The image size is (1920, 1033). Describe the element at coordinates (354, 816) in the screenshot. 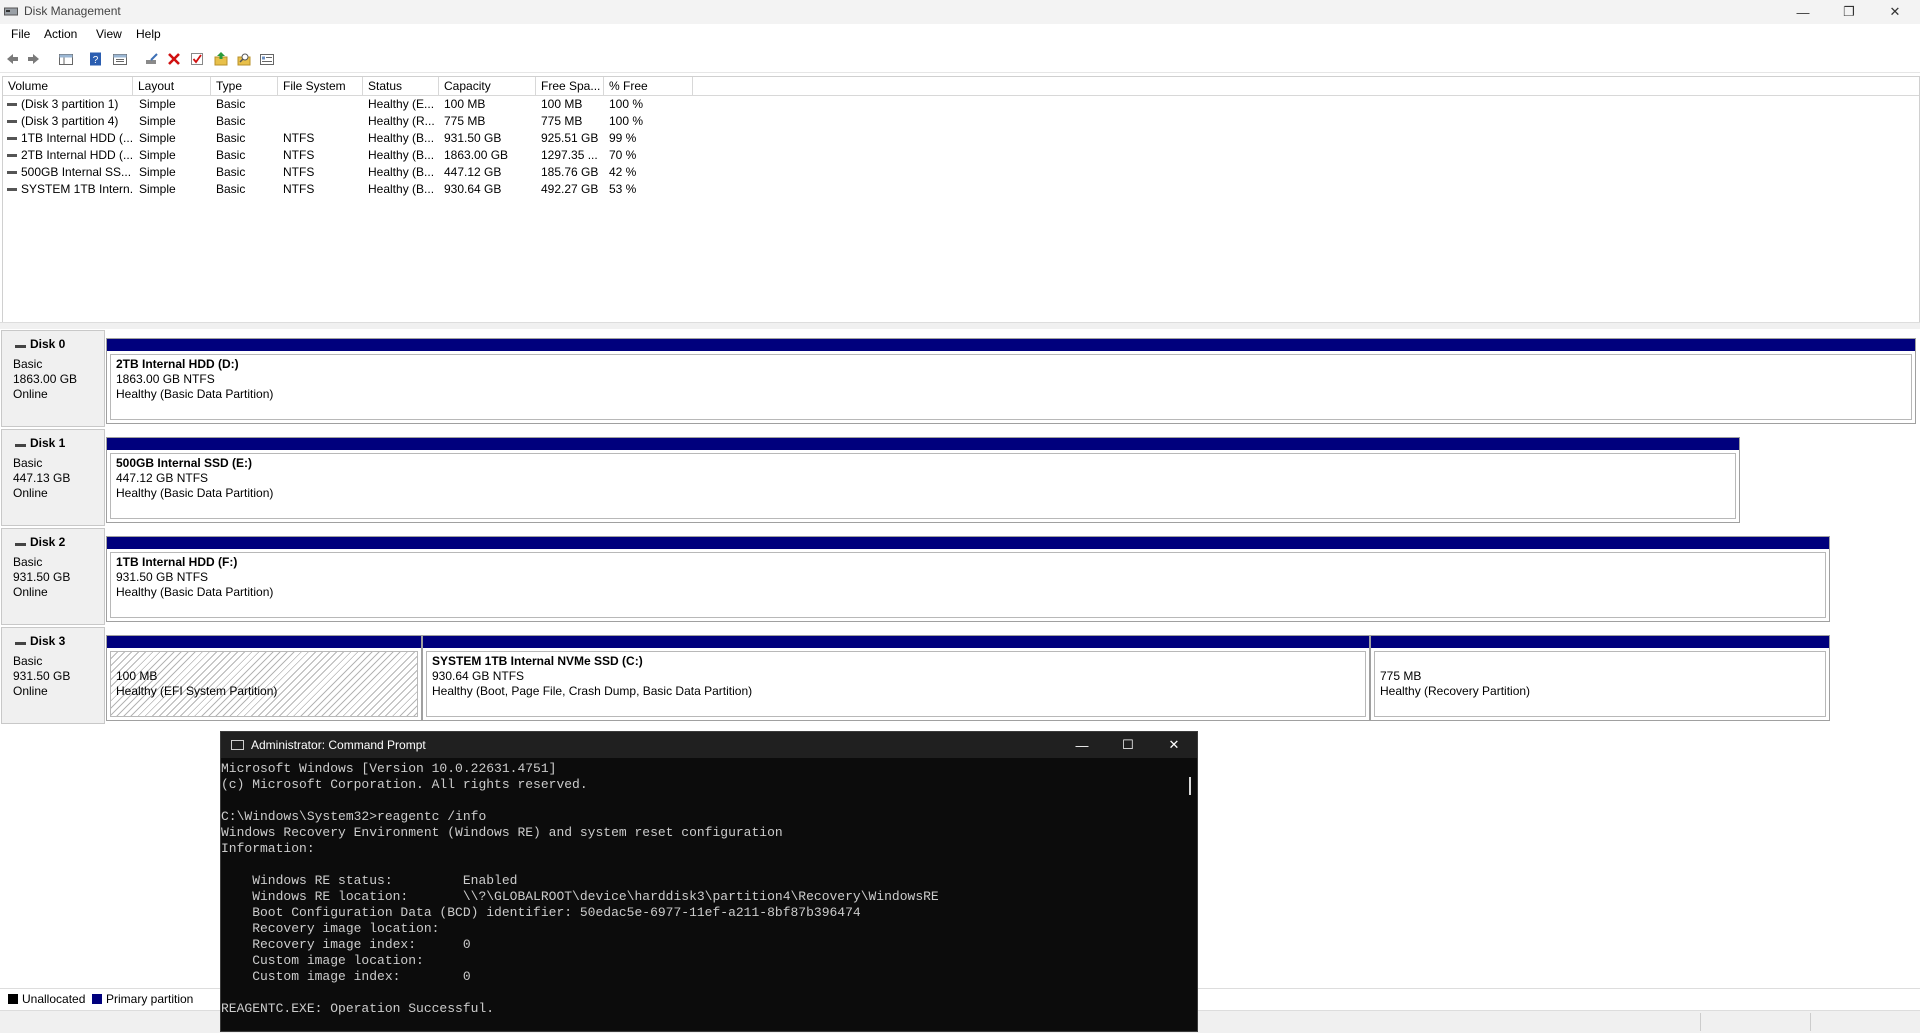

I see `cmd-line: C:\Windows\System32>reagentc /info` at that location.